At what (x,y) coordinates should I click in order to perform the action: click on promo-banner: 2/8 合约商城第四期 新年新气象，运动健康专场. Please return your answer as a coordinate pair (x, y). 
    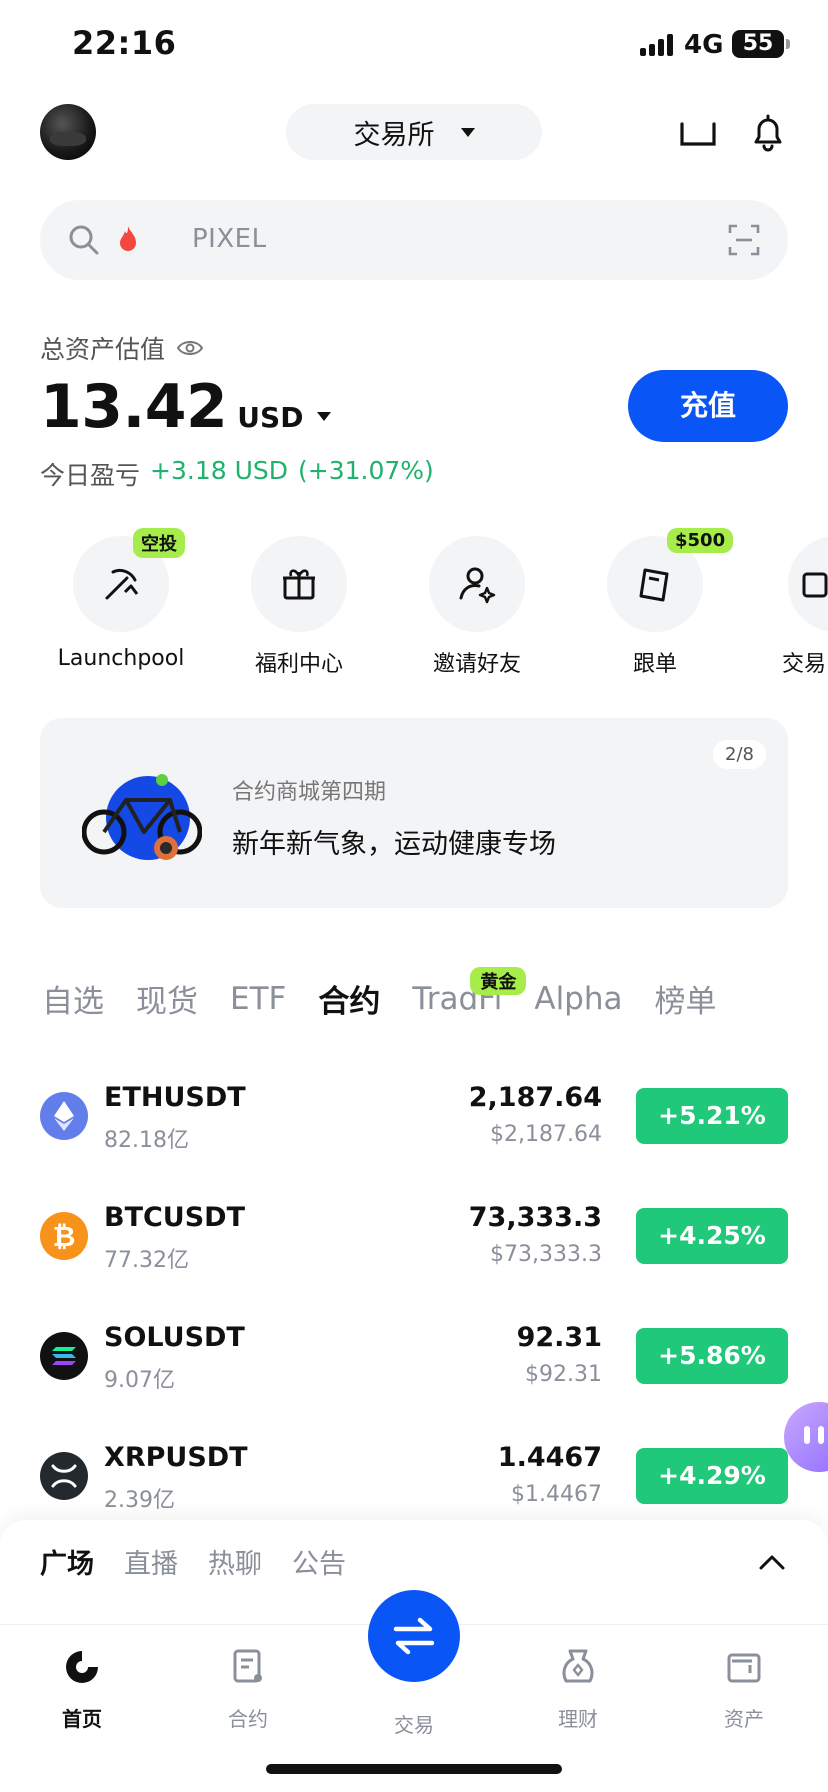
    Looking at the image, I should click on (414, 813).